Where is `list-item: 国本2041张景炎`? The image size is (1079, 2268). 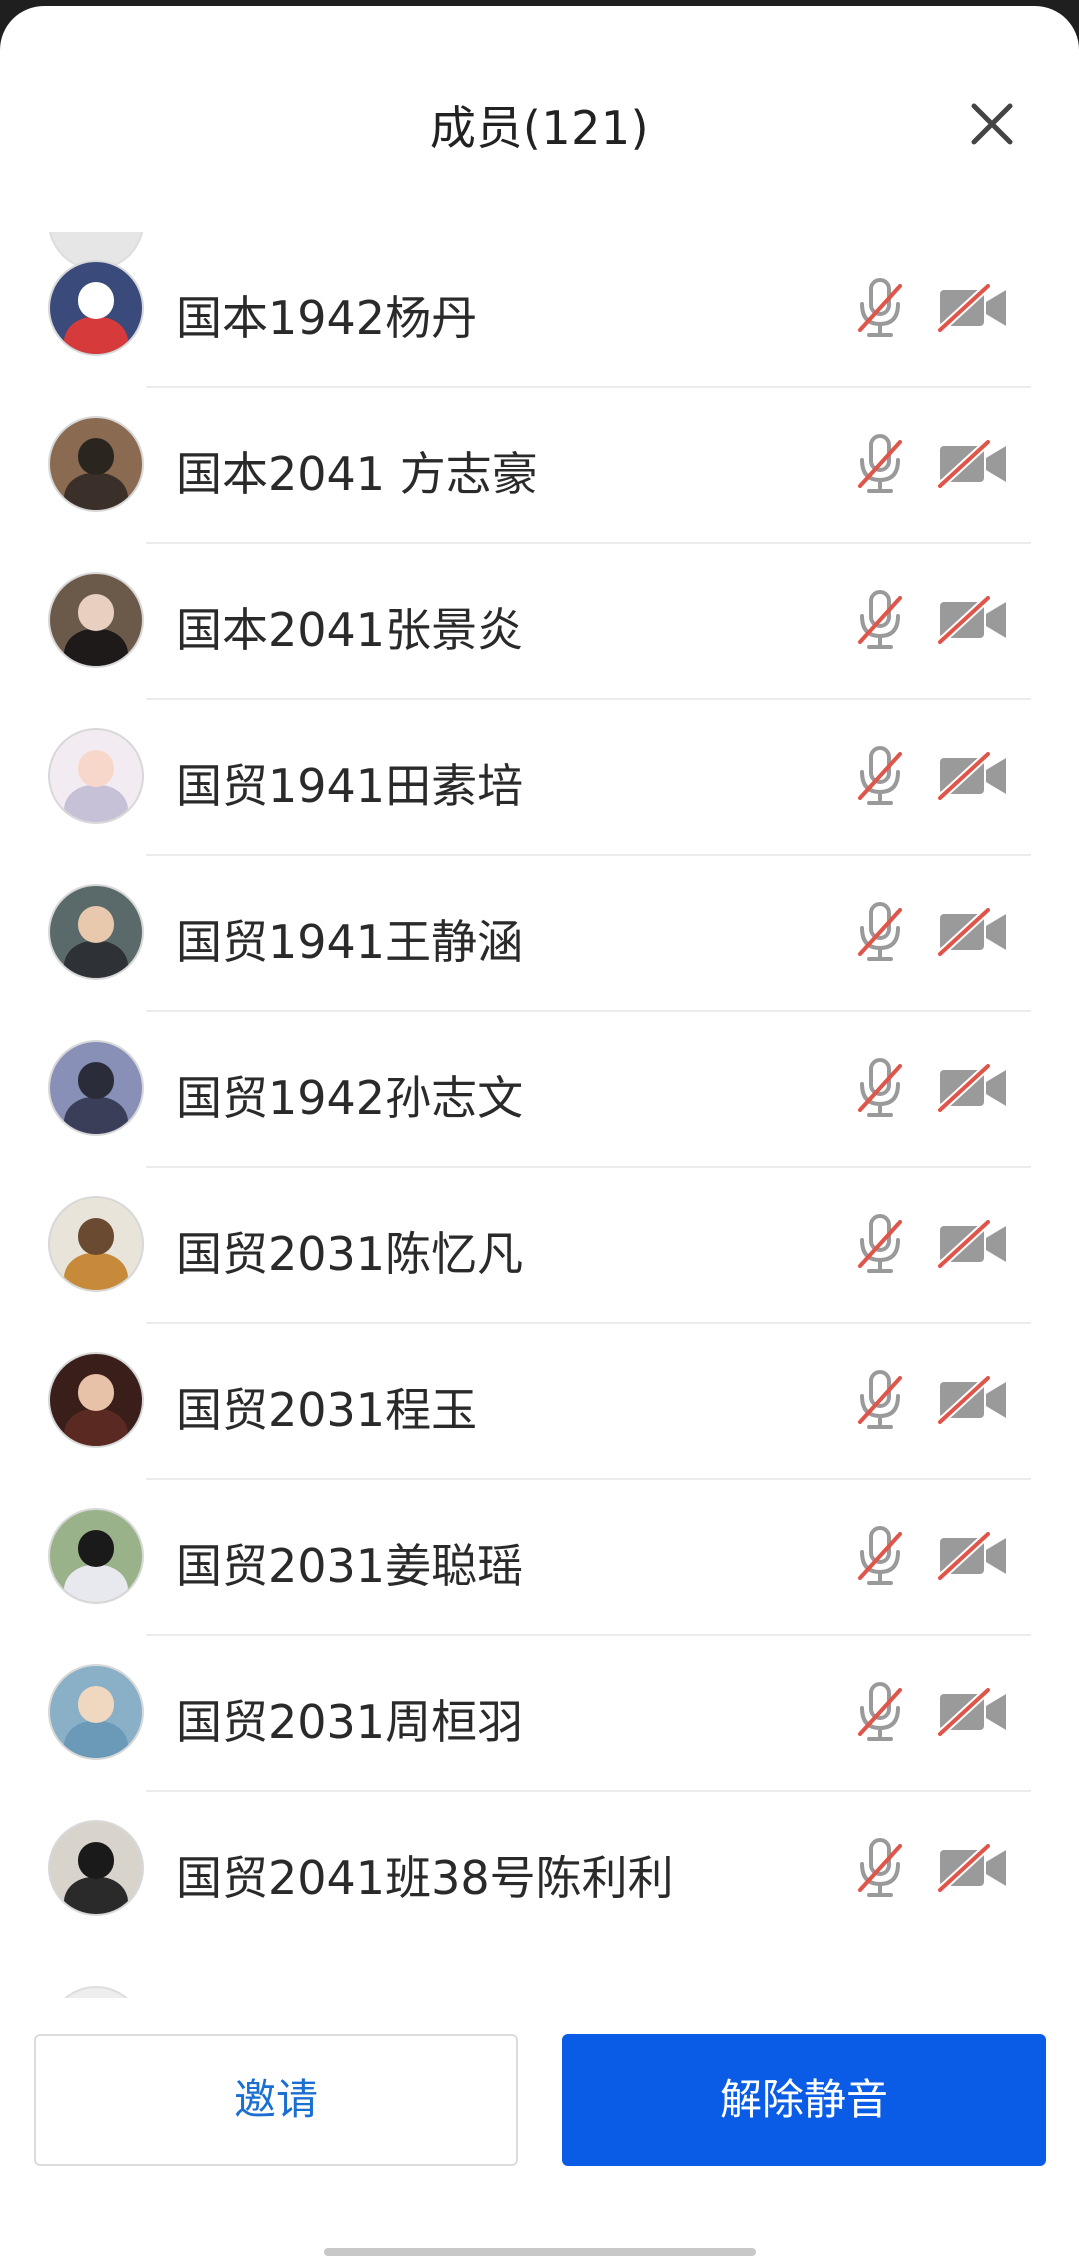
list-item: 国本2041张景炎 is located at coordinates (539, 620).